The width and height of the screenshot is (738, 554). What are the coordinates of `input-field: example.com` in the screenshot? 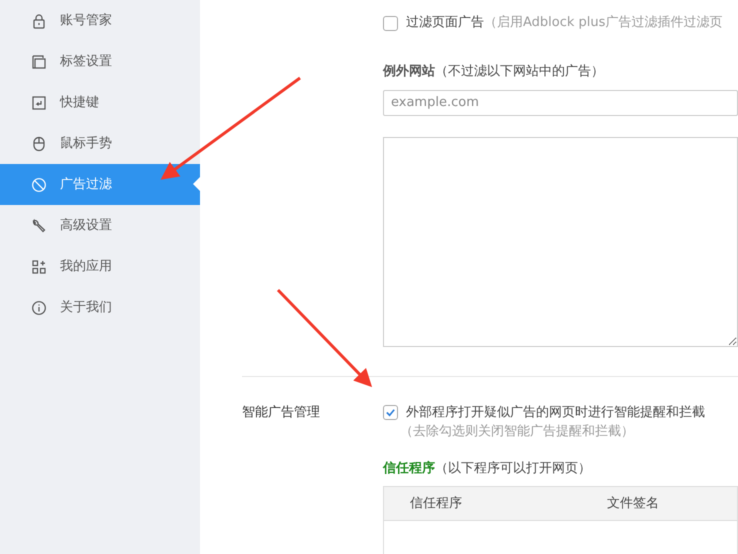 It's located at (560, 103).